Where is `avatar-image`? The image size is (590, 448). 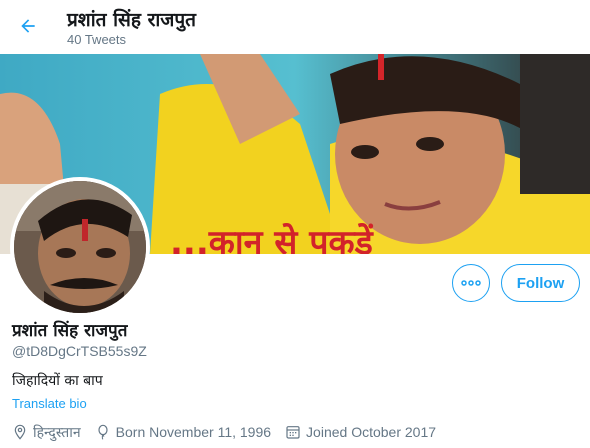
avatar-image is located at coordinates (80, 247).